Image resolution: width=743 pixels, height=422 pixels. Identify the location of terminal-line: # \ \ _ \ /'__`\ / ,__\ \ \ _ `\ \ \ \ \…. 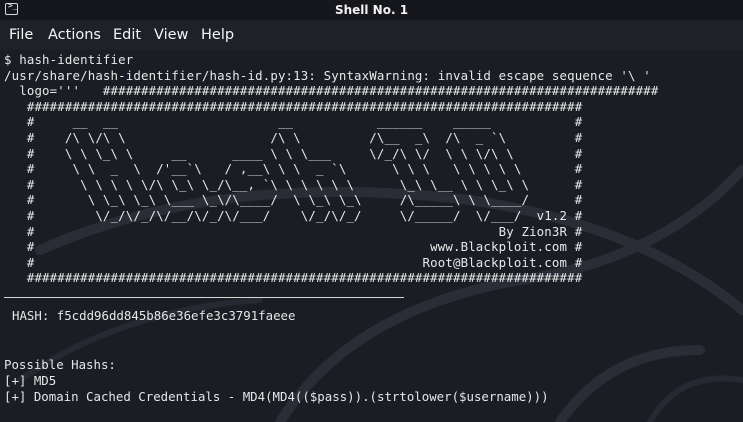
(293, 169).